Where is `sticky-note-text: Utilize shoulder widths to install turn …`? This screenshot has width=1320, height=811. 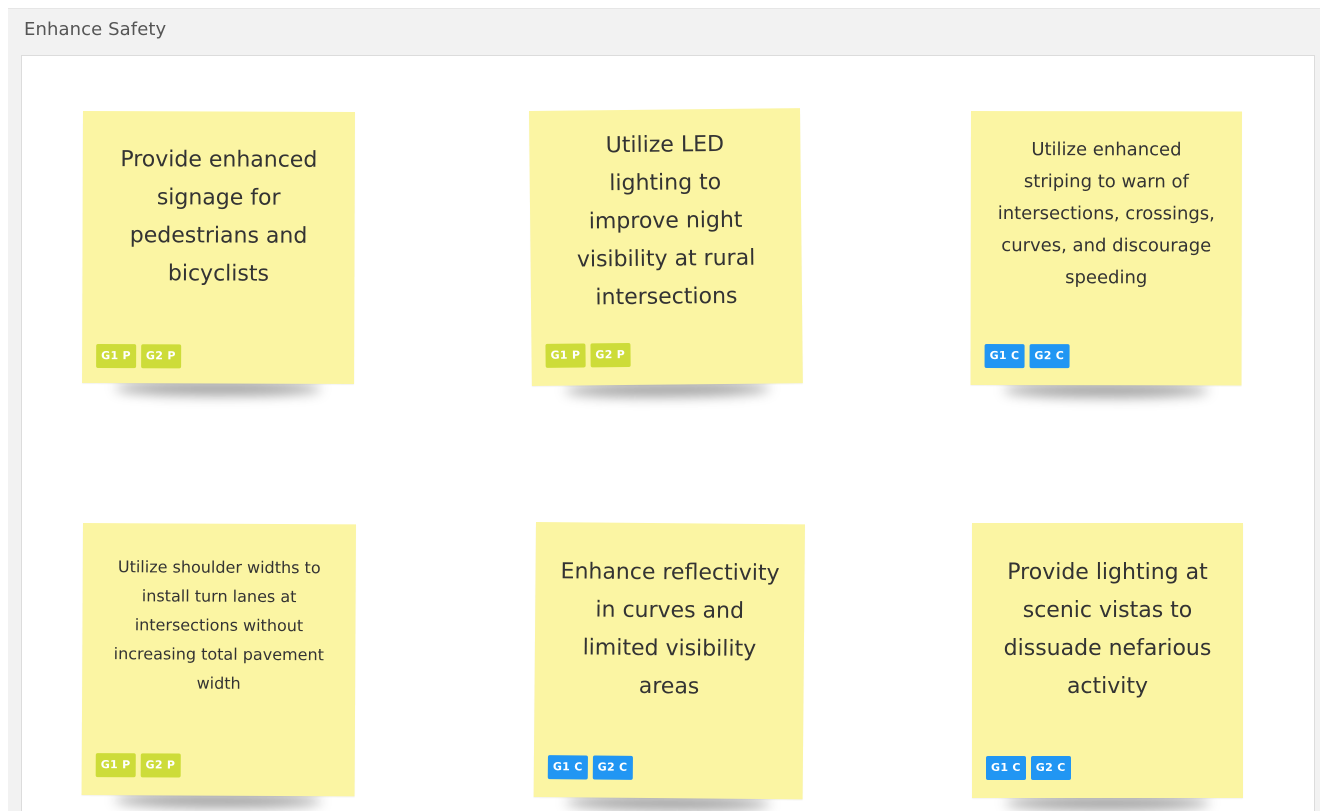
sticky-note-text: Utilize shoulder widths to install turn … is located at coordinates (218, 624).